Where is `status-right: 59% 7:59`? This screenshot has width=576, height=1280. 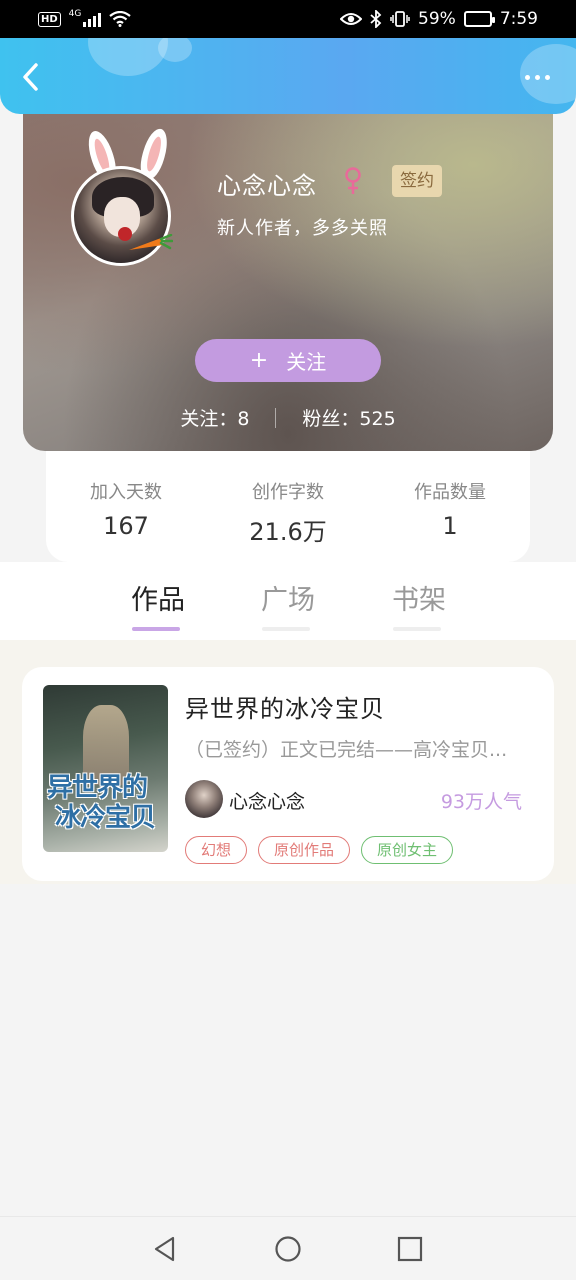 status-right: 59% 7:59 is located at coordinates (439, 19).